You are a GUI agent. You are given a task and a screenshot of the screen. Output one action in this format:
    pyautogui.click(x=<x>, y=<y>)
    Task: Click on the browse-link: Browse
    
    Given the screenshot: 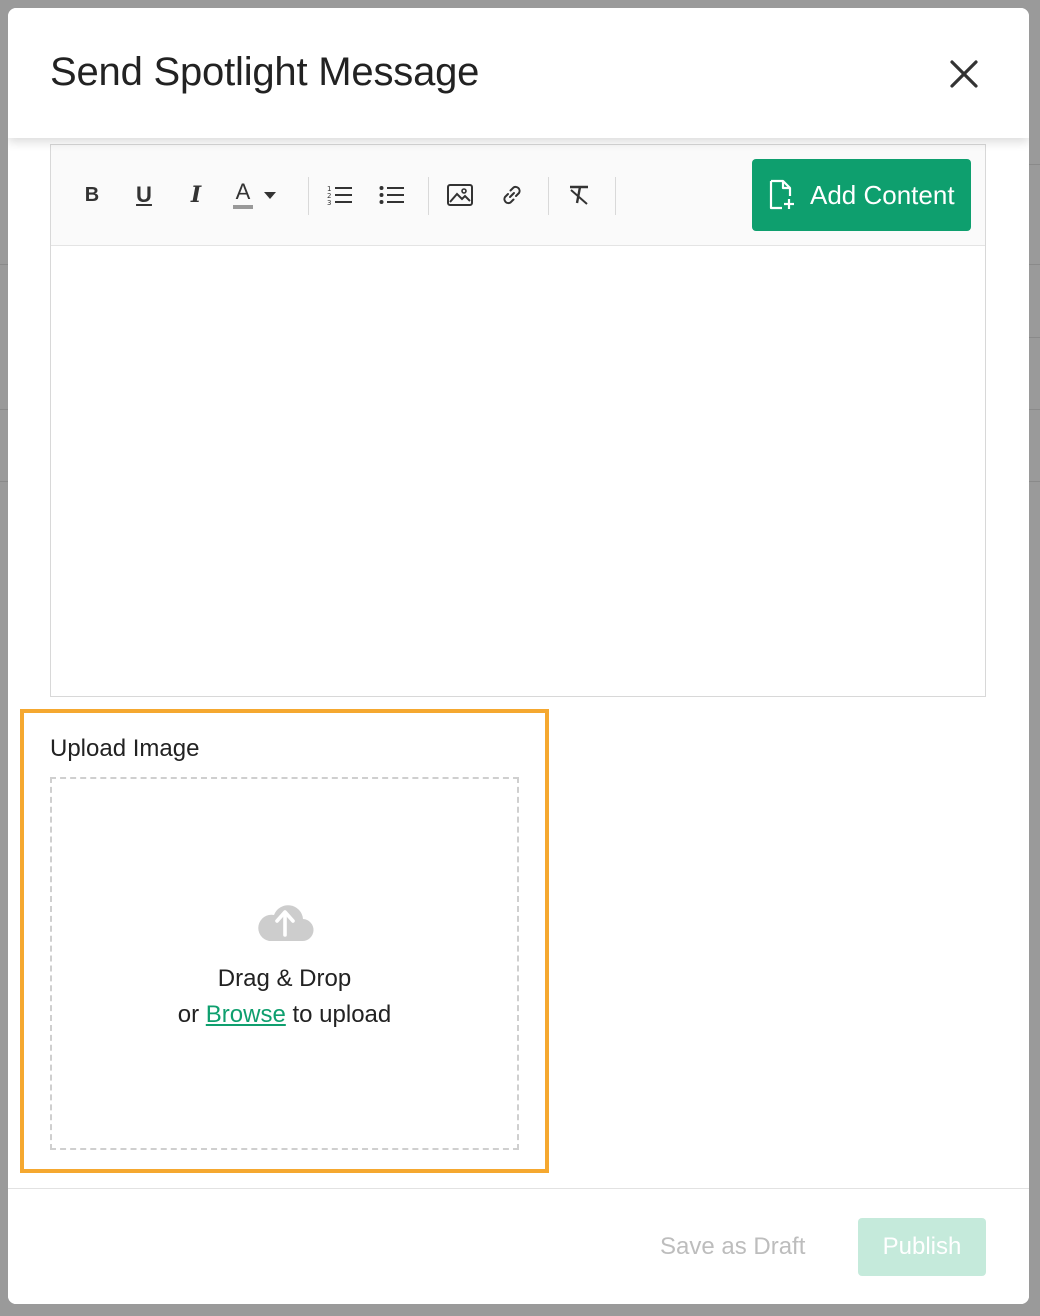 What is the action you would take?
    pyautogui.click(x=246, y=1014)
    